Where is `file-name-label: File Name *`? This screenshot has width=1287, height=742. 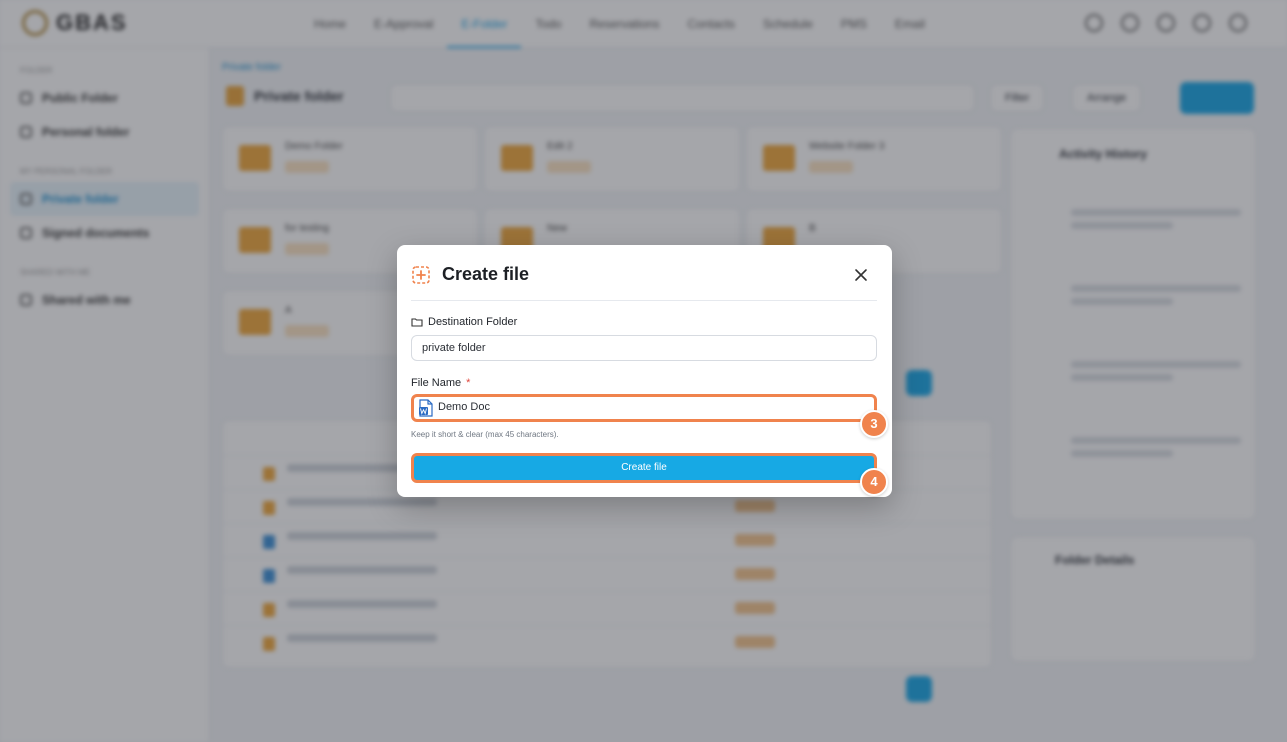
file-name-label: File Name * is located at coordinates (440, 383).